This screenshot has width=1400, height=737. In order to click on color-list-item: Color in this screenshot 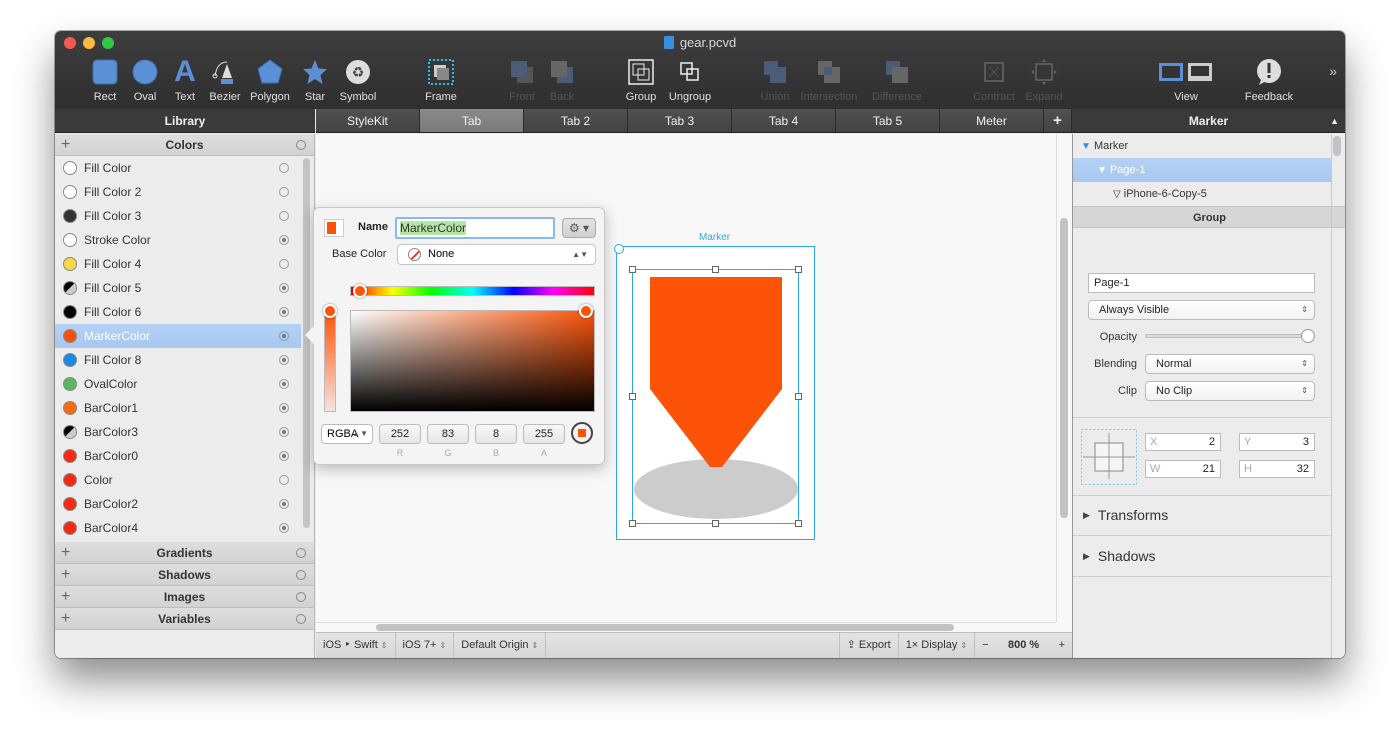, I will do `click(178, 480)`.